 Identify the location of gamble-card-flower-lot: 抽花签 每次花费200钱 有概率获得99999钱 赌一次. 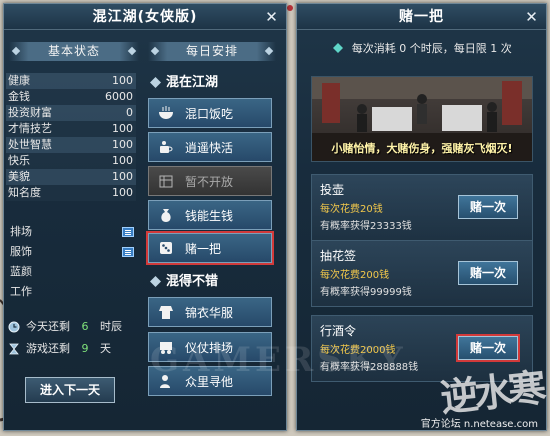
(422, 273).